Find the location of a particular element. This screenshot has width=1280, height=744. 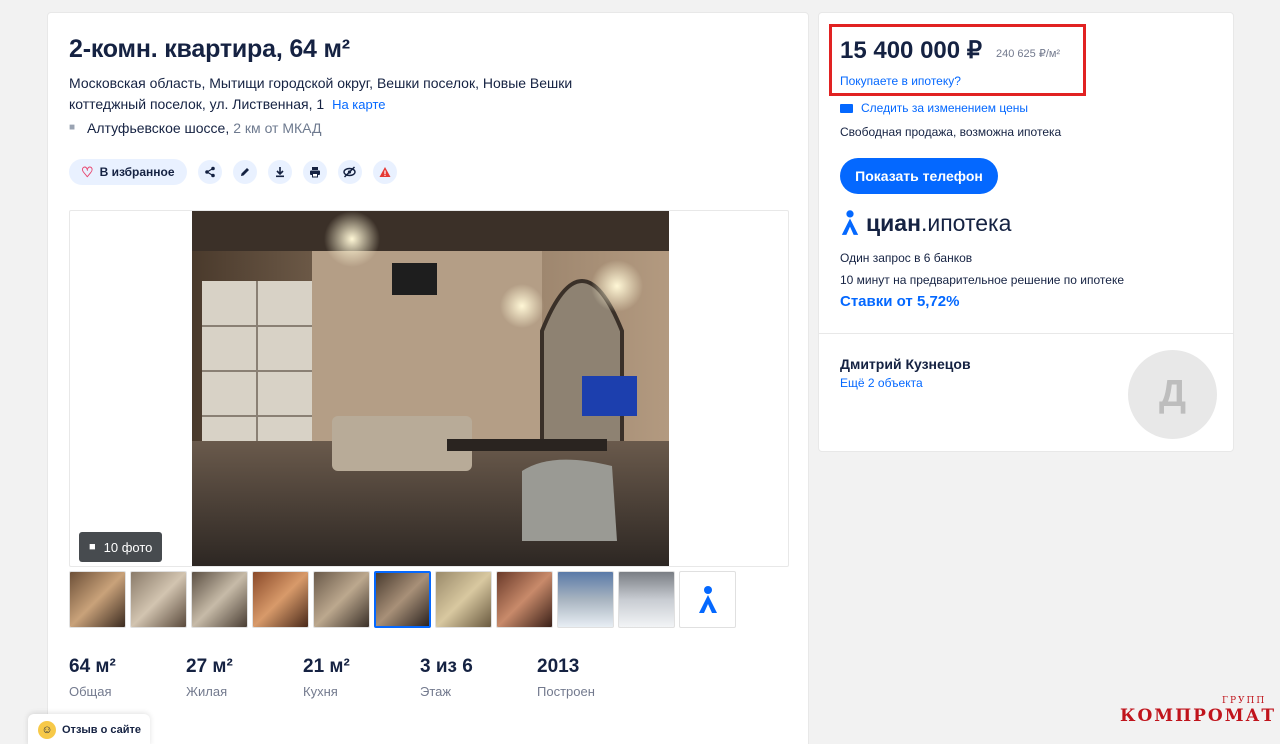

fact-built-year: 2013 Построен is located at coordinates (595, 677).